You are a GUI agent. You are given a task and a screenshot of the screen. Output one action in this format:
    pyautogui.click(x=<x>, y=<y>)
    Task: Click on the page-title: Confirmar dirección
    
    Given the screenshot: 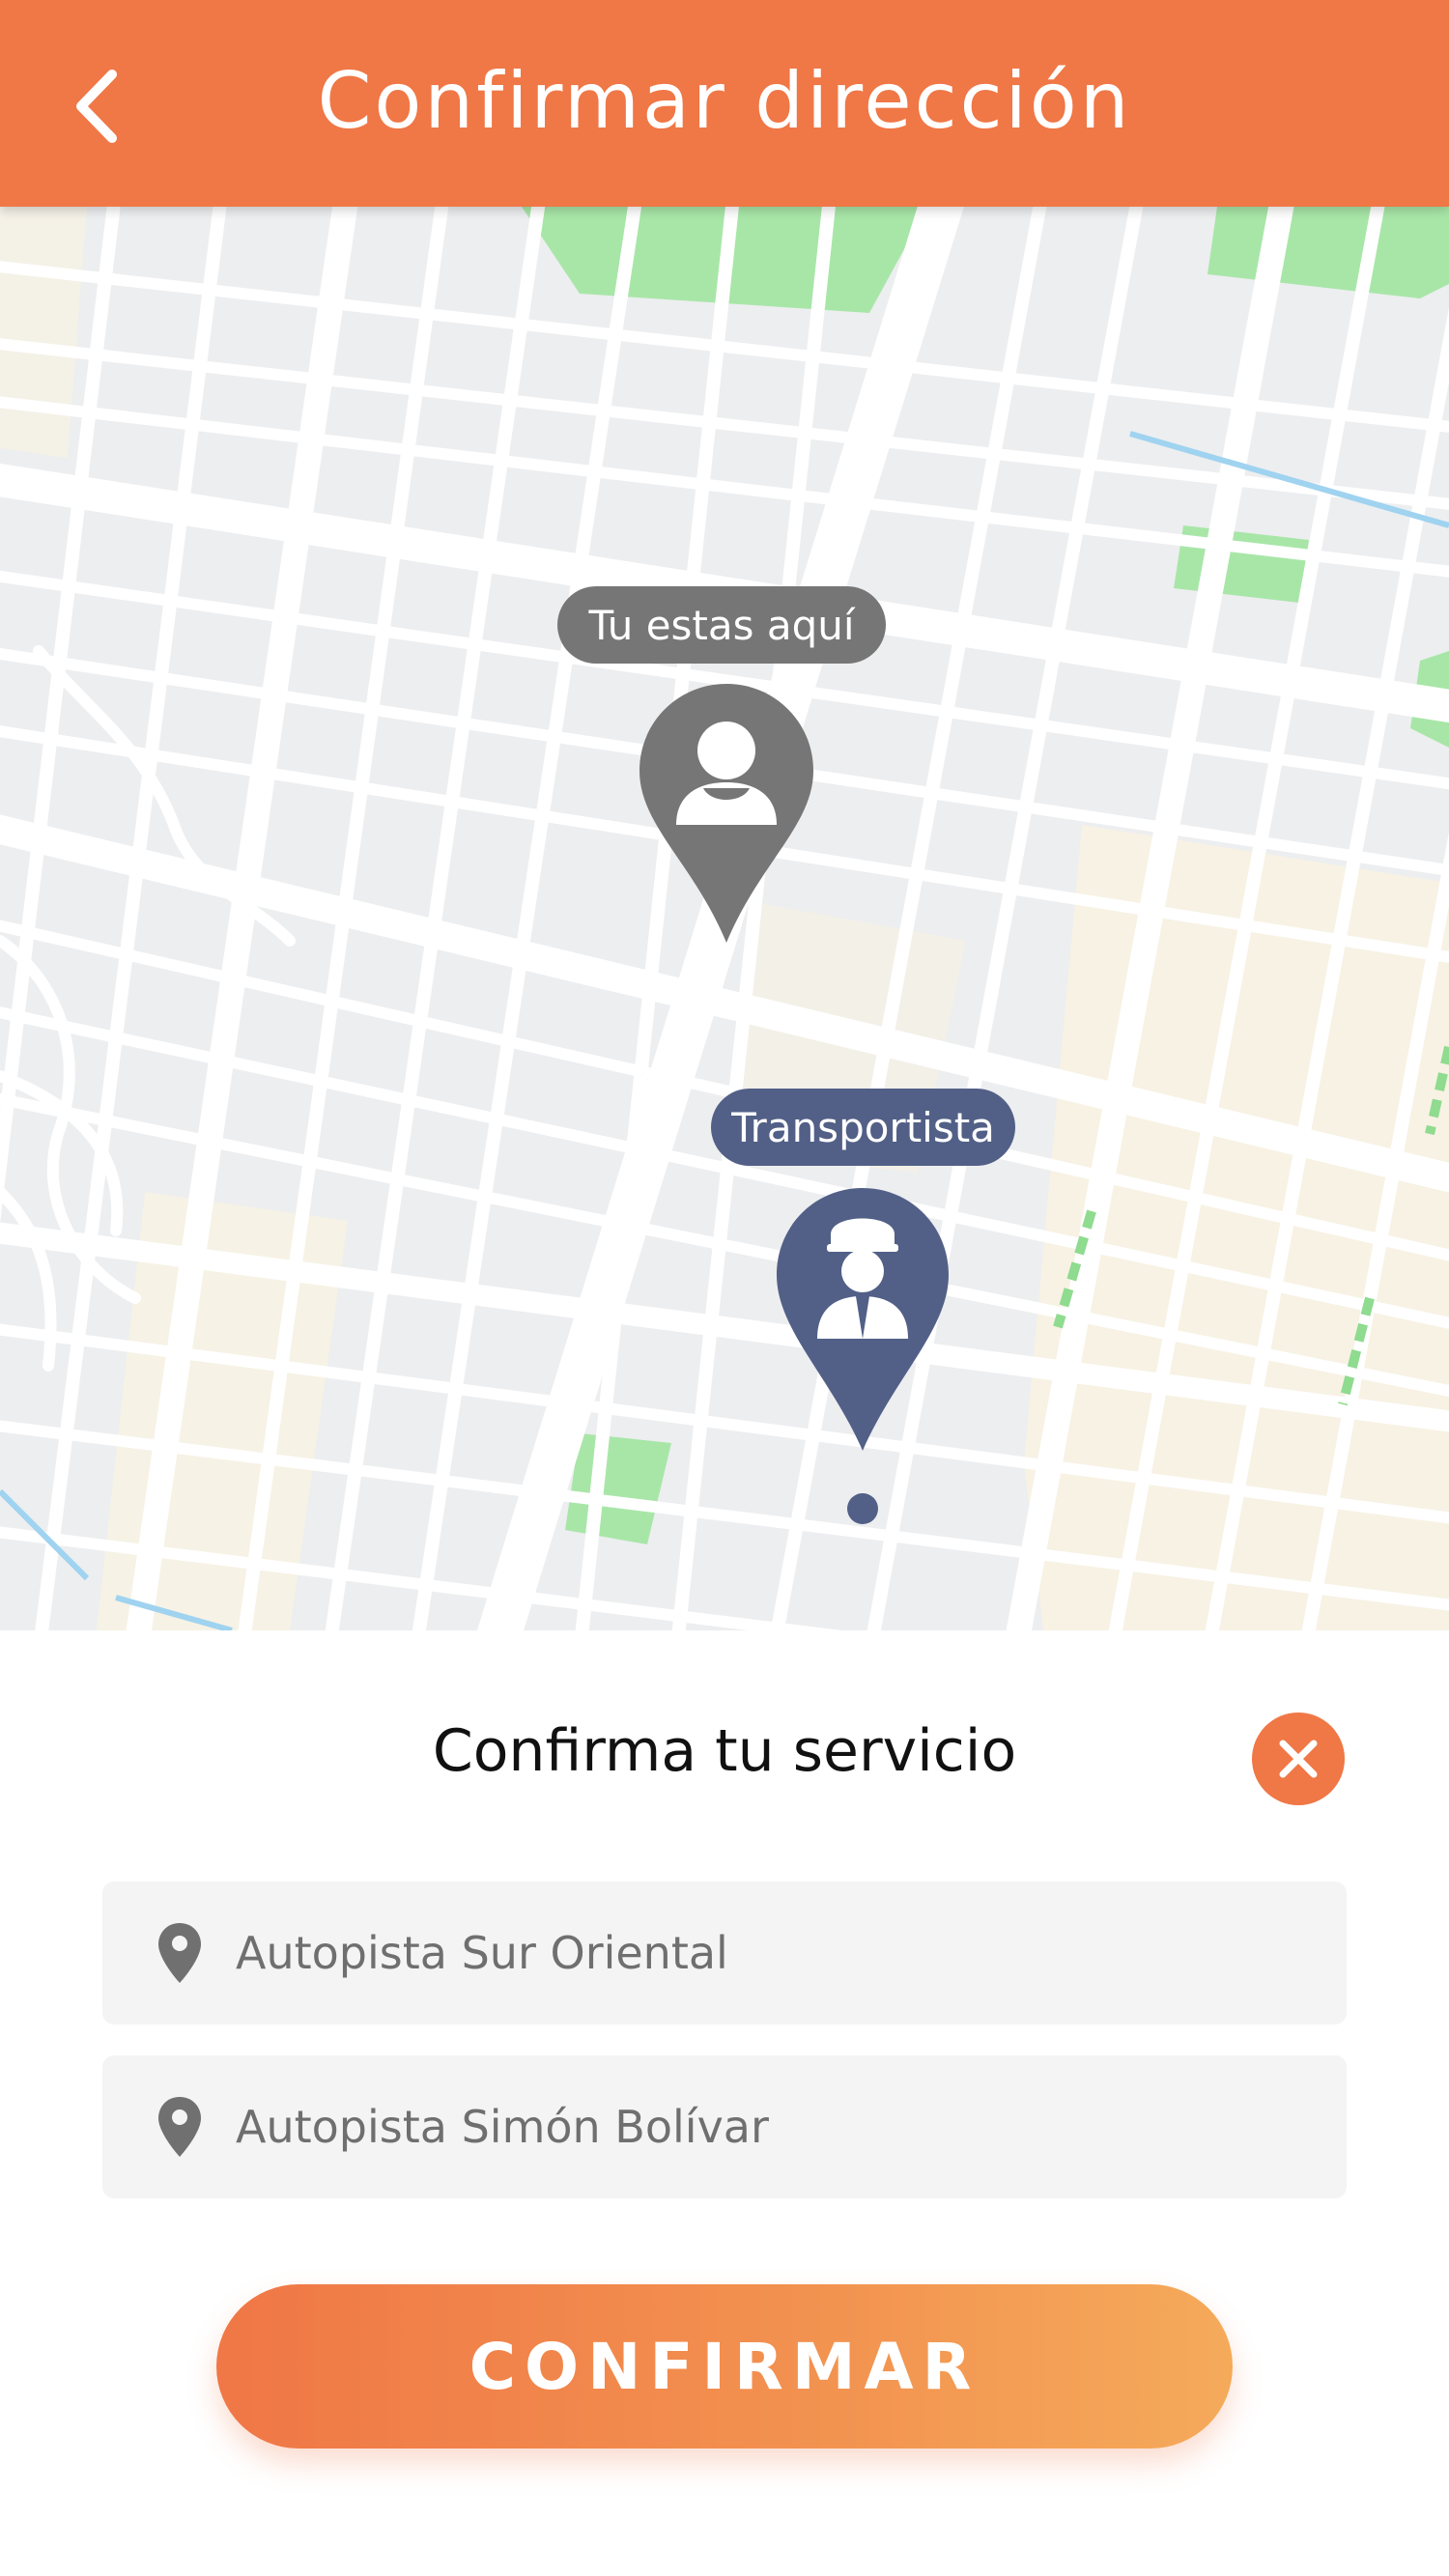 What is the action you would take?
    pyautogui.click(x=724, y=101)
    